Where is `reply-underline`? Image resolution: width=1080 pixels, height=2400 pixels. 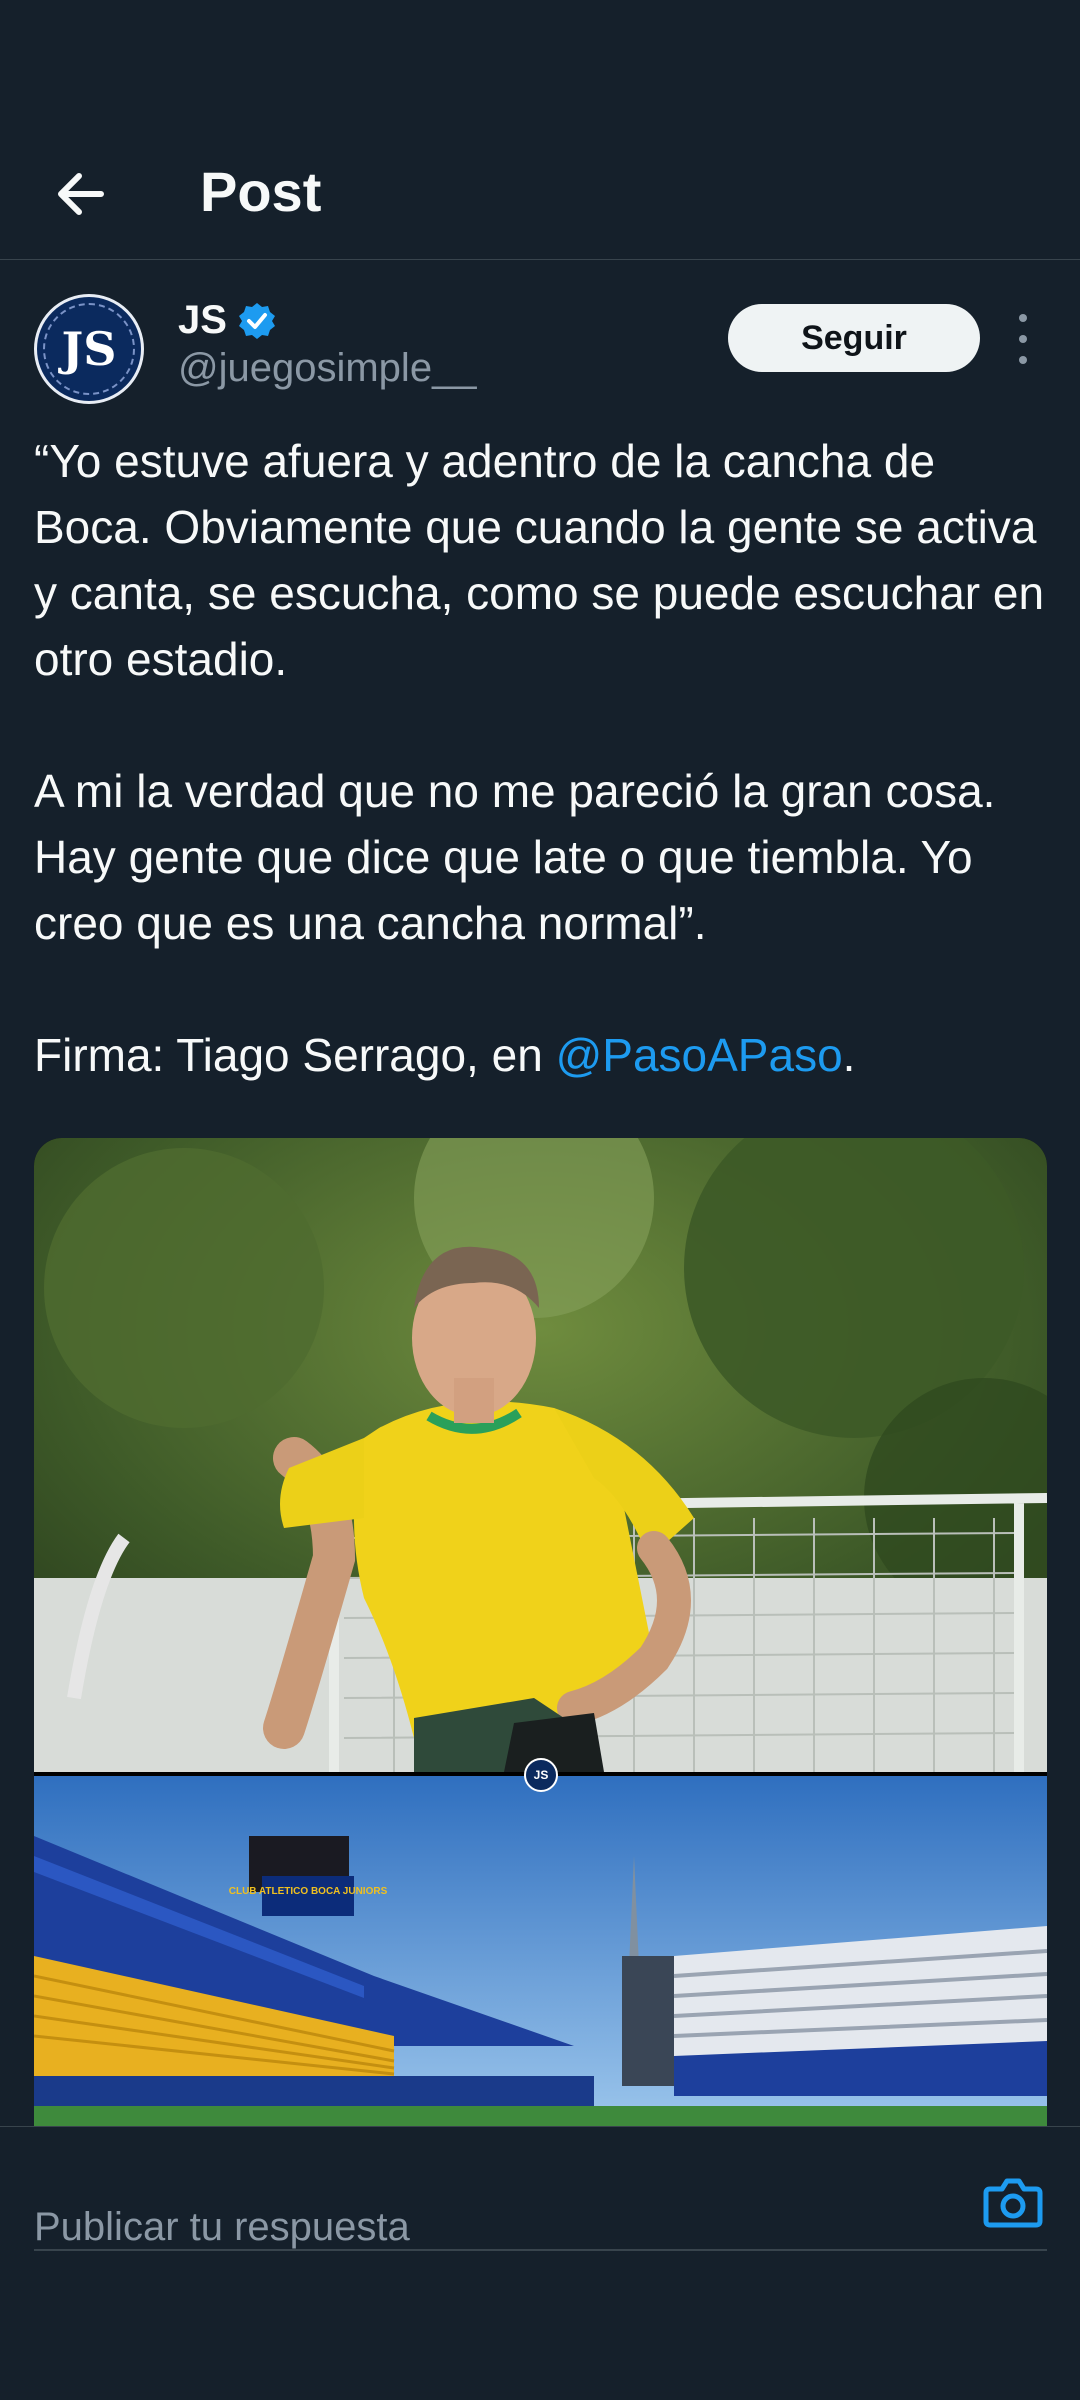
reply-underline is located at coordinates (540, 2250).